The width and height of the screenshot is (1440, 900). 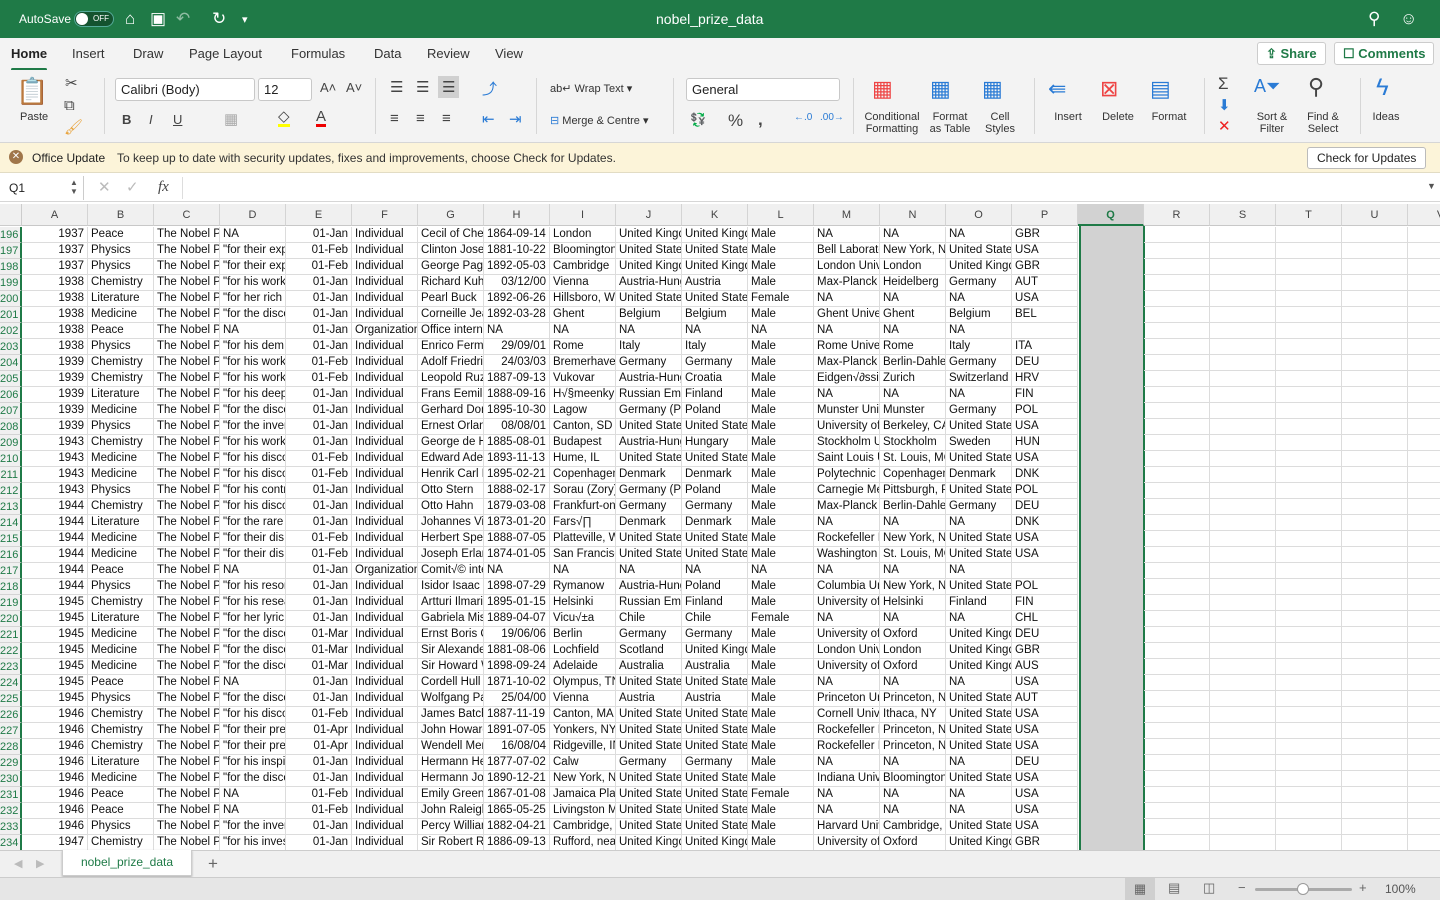 What do you see at coordinates (1177, 683) in the screenshot?
I see `cell-r224` at bounding box center [1177, 683].